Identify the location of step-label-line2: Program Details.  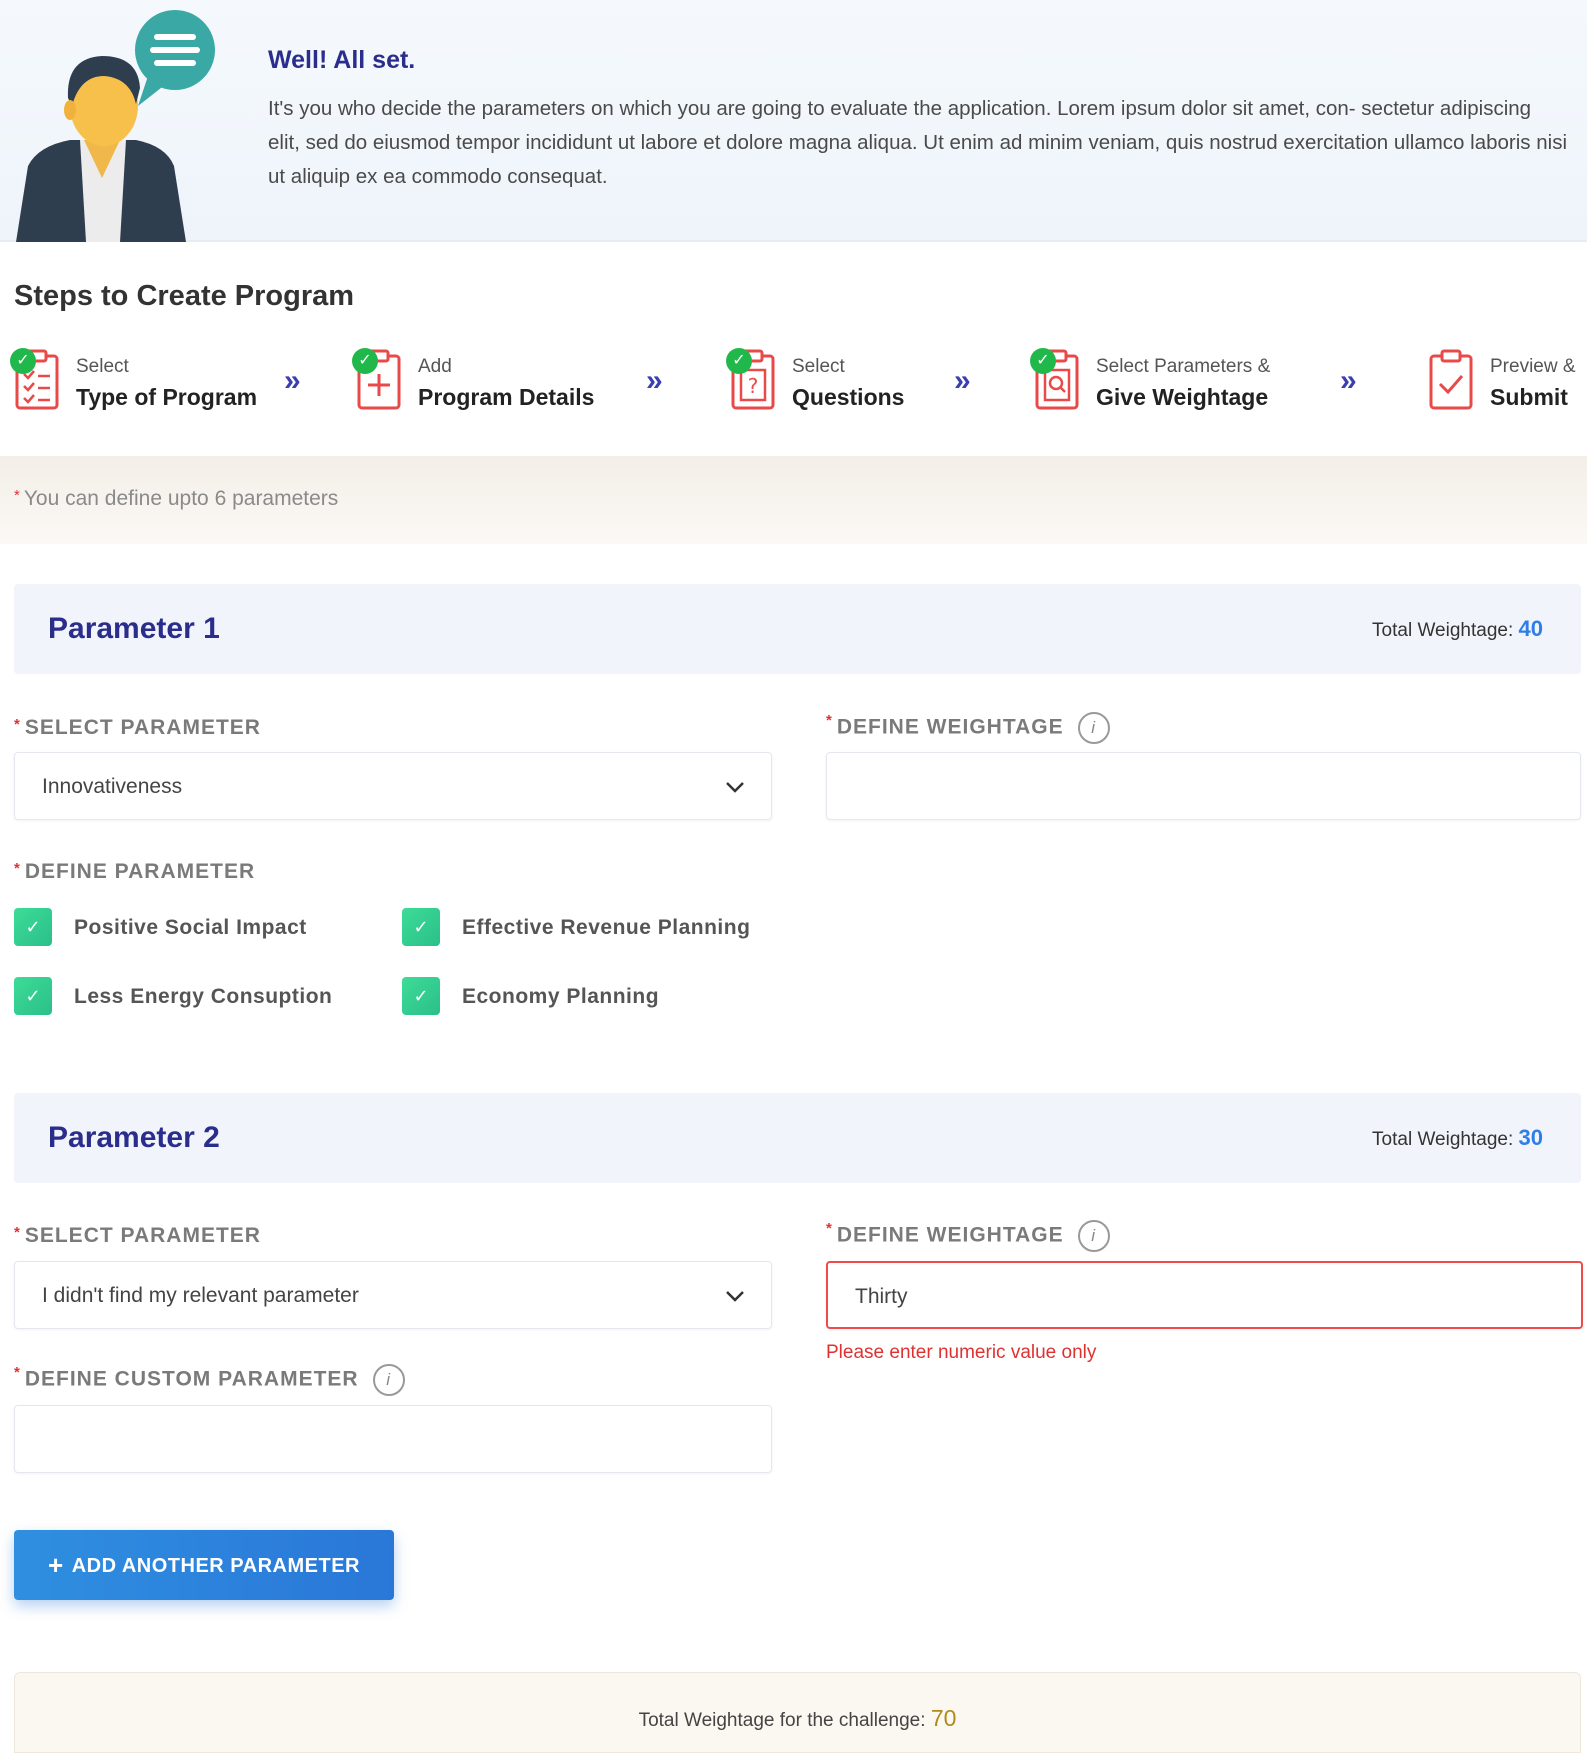
(506, 397).